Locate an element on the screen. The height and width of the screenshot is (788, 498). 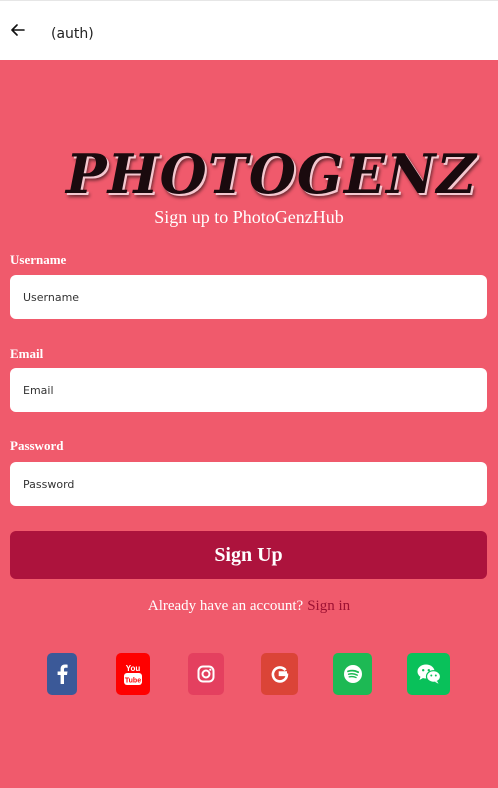
instagram-icon is located at coordinates (206, 674).